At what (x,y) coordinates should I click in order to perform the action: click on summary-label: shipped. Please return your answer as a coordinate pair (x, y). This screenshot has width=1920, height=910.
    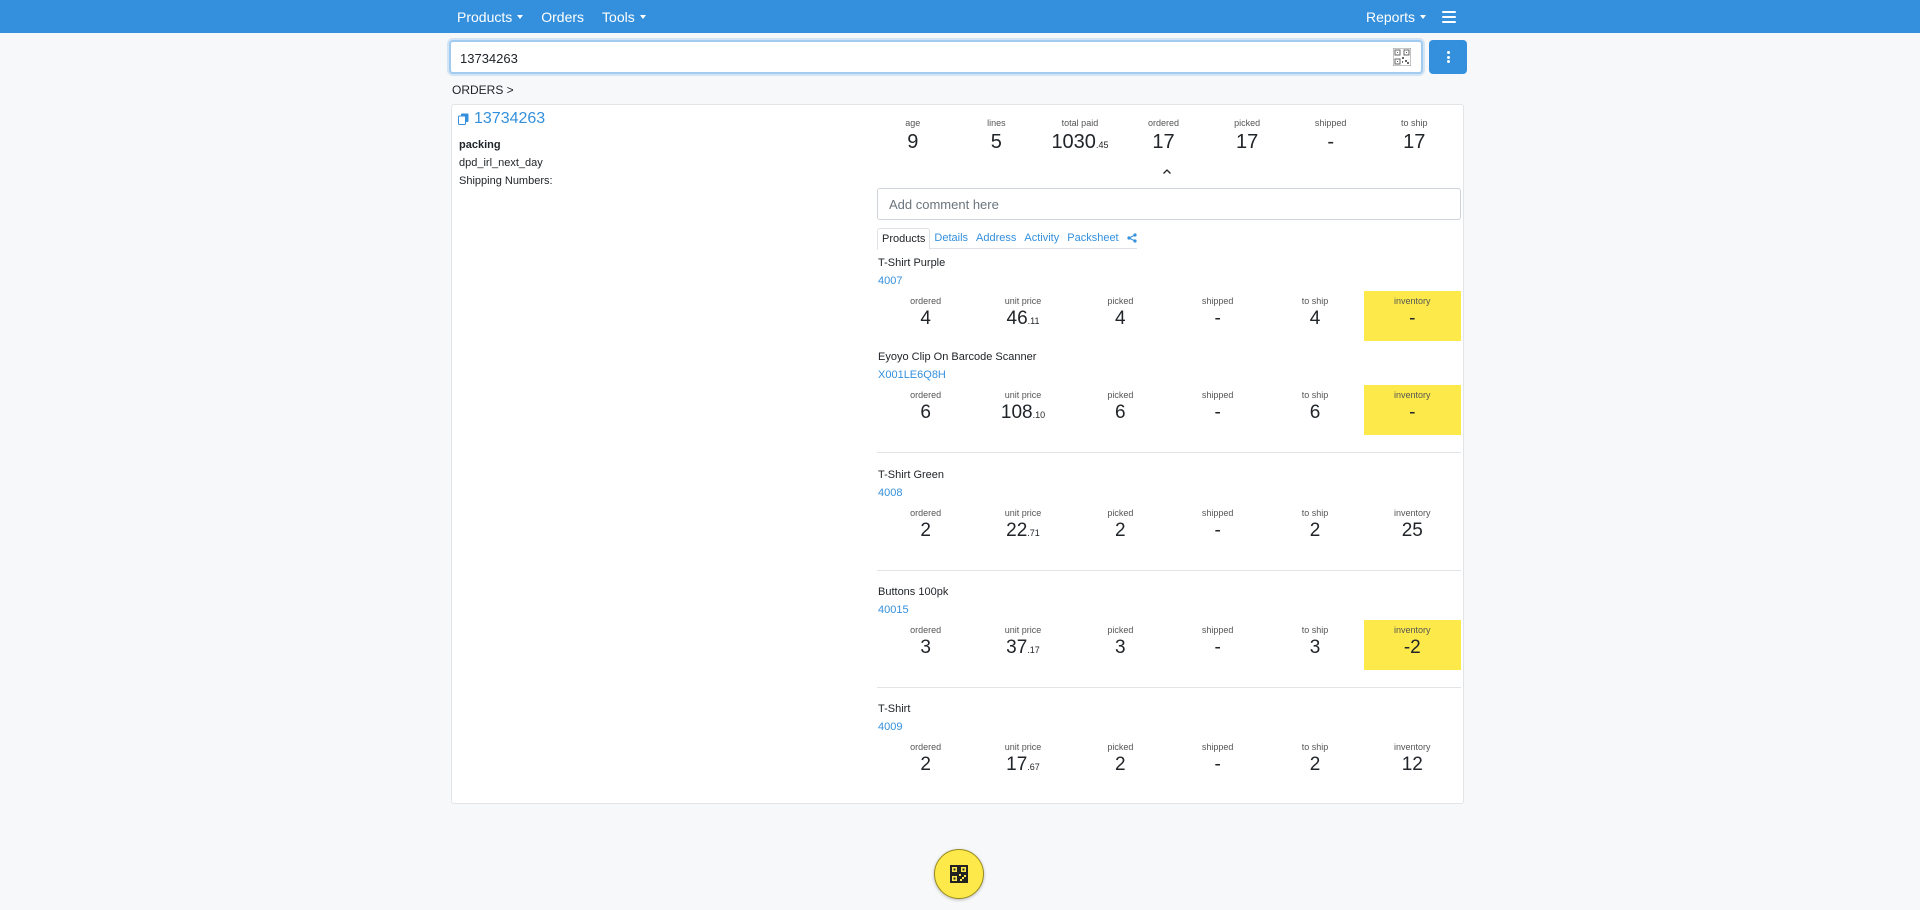
    Looking at the image, I should click on (1330, 123).